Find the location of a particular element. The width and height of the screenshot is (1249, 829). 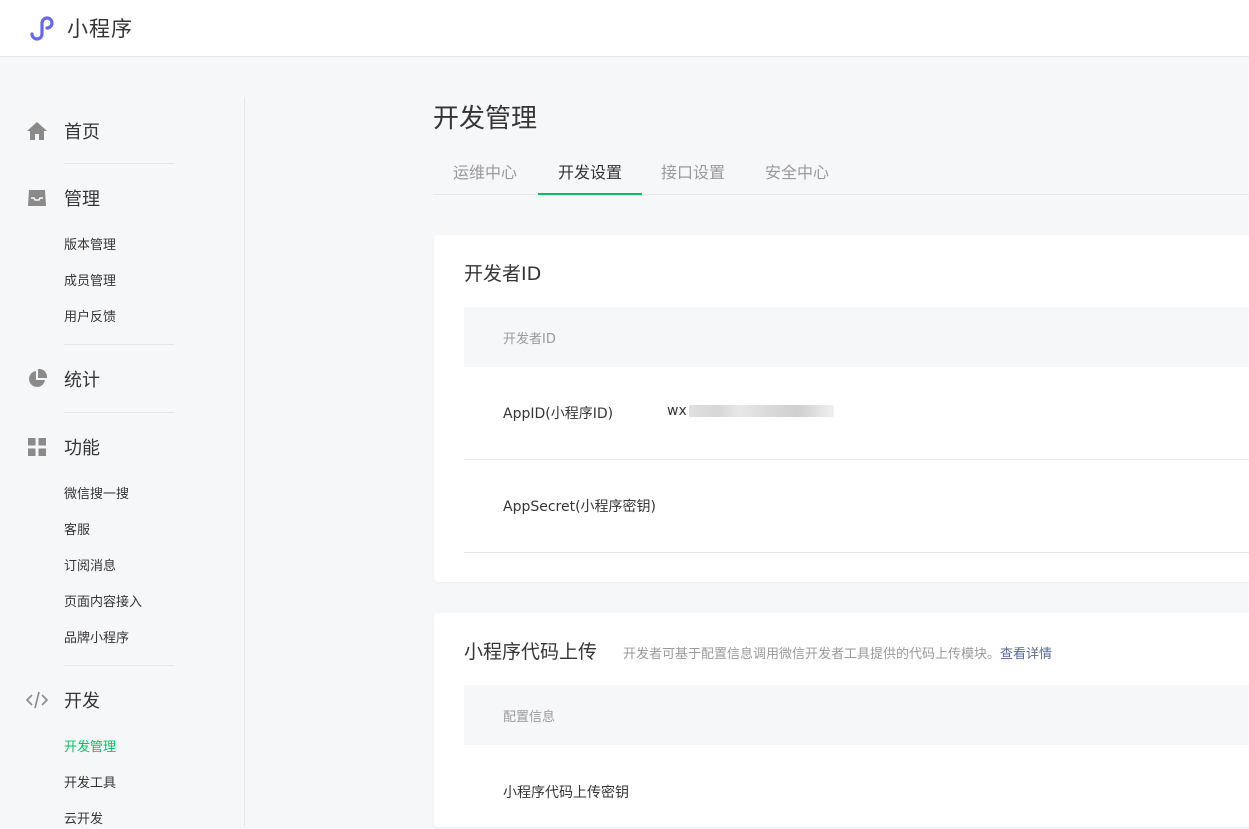

table-header-label: 开发者ID is located at coordinates (529, 339).